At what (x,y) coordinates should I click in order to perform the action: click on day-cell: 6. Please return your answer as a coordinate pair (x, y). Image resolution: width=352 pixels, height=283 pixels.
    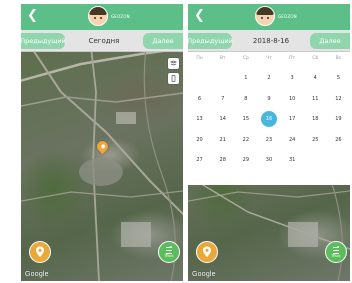
    Looking at the image, I should click on (199, 99).